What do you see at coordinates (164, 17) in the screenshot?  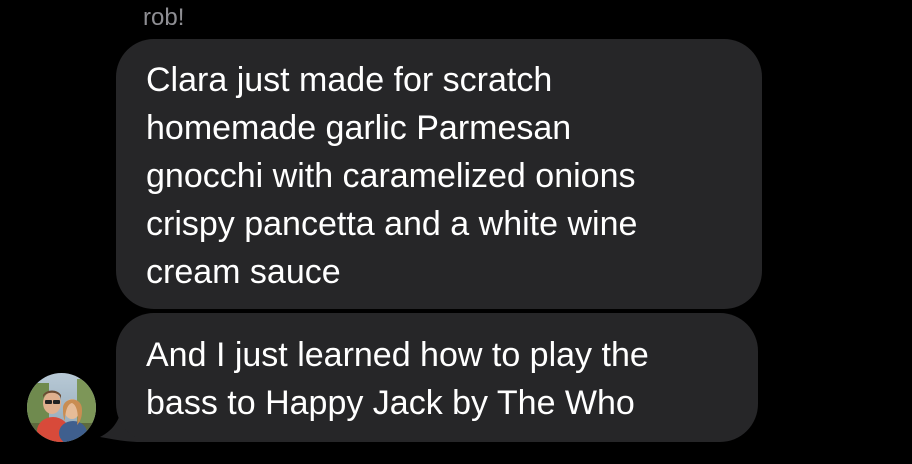 I see `sender-name: rob!` at bounding box center [164, 17].